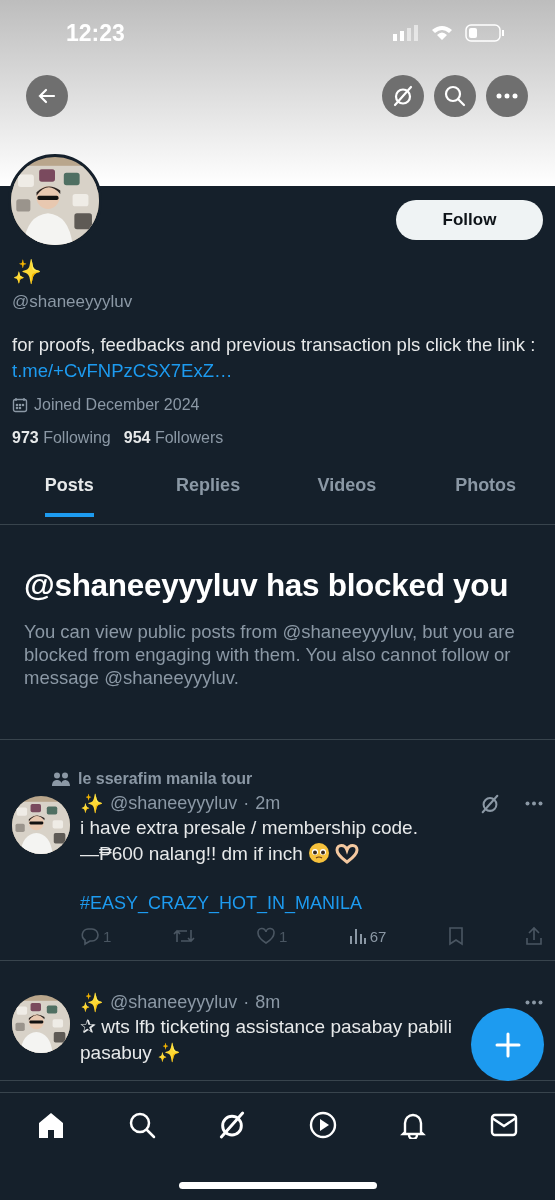 This screenshot has height=1200, width=555. What do you see at coordinates (347, 853) in the screenshot?
I see `heart-hands-icon` at bounding box center [347, 853].